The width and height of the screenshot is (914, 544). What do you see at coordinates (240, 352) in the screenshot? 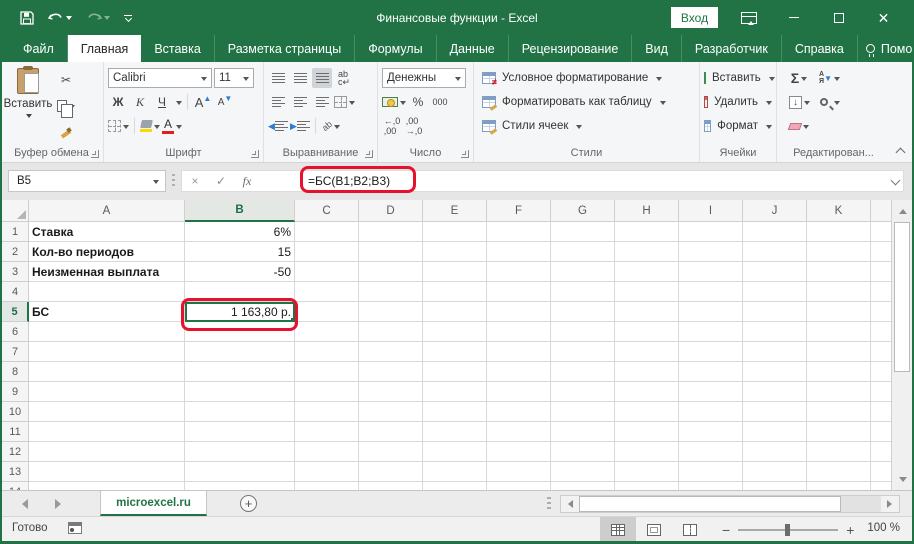
I see `cell-B7` at bounding box center [240, 352].